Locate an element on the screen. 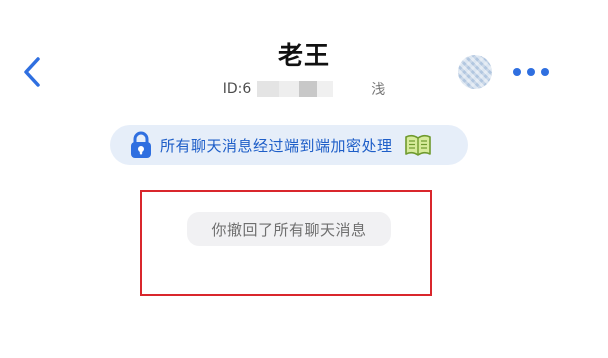 The height and width of the screenshot is (358, 608). book-icon is located at coordinates (418, 145).